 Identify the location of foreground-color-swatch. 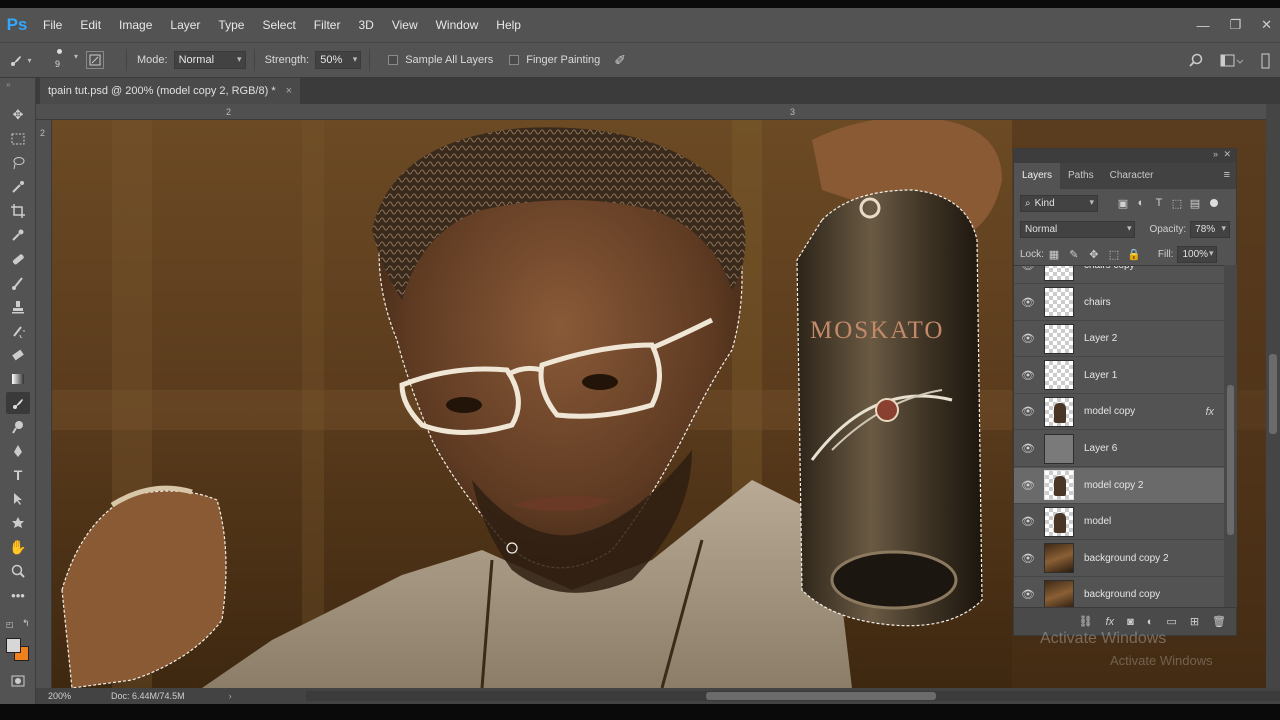
(13, 645).